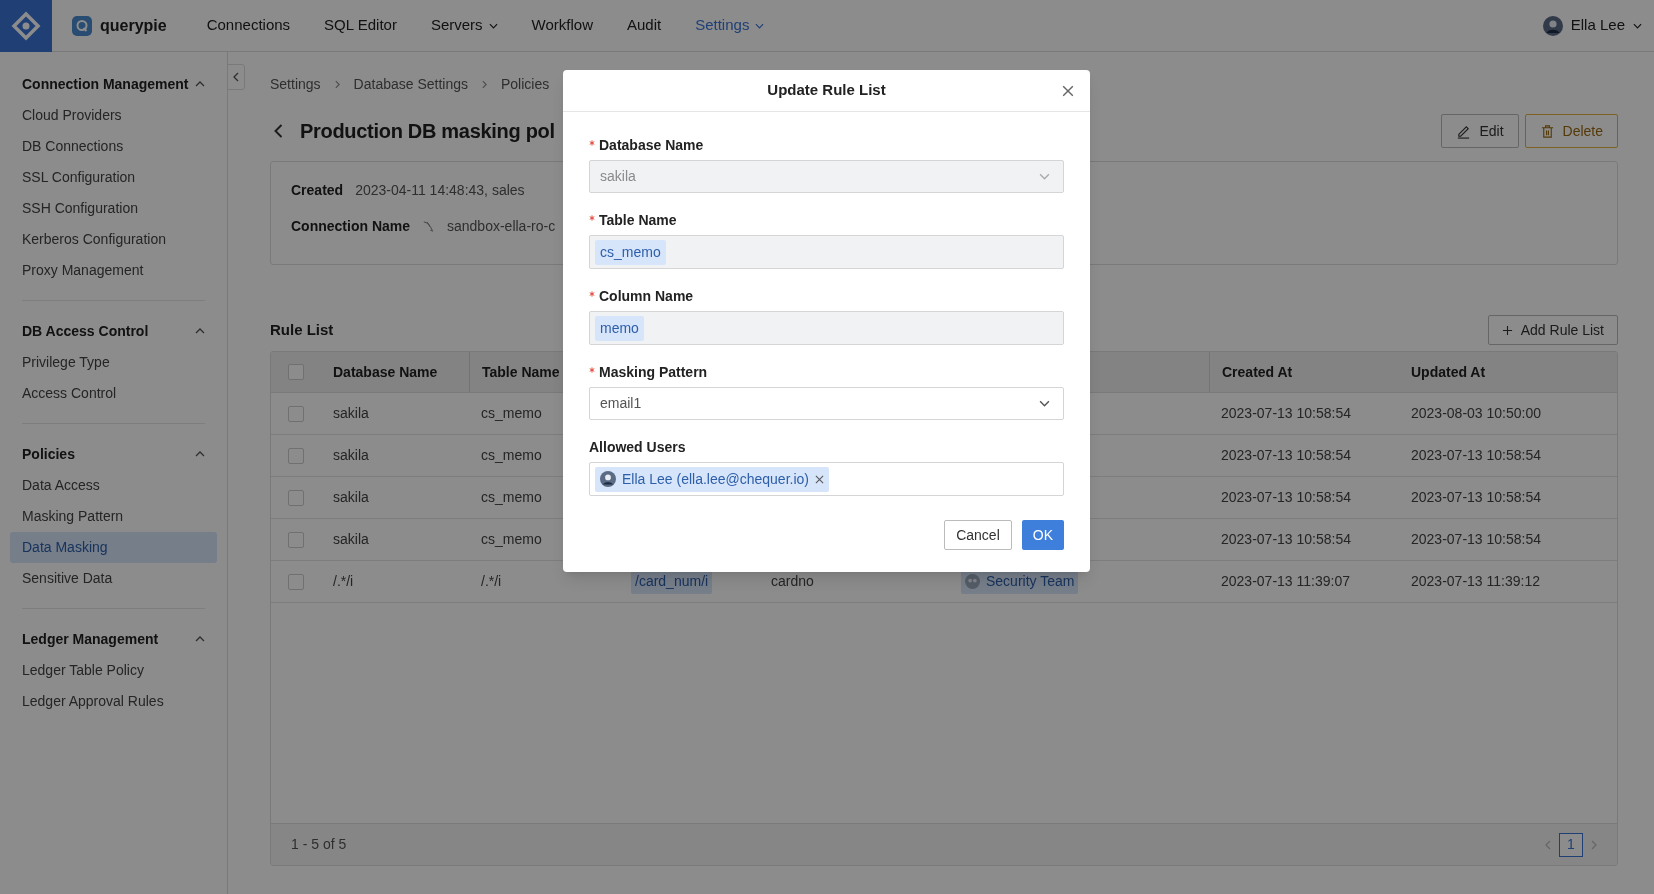  Describe the element at coordinates (1547, 131) in the screenshot. I see `trash-icon` at that location.